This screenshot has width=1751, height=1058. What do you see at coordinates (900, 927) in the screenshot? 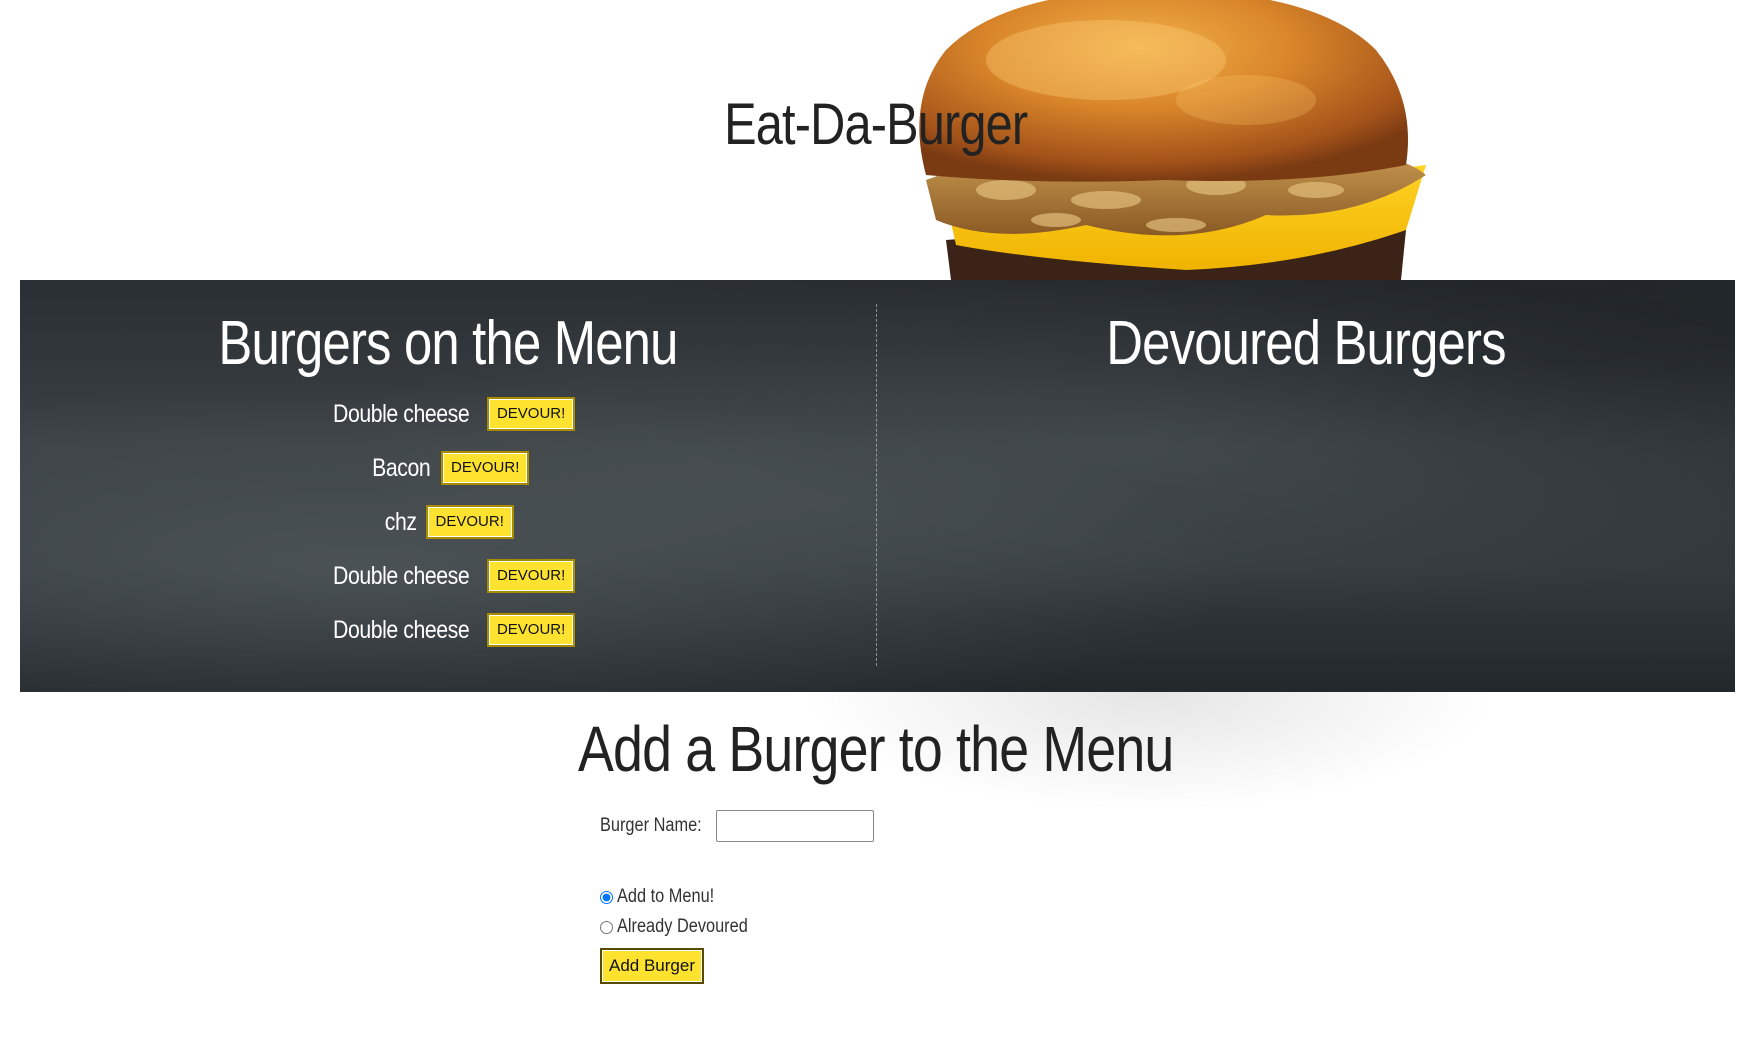
I see `radio-devoured-row: Already Devoured` at bounding box center [900, 927].